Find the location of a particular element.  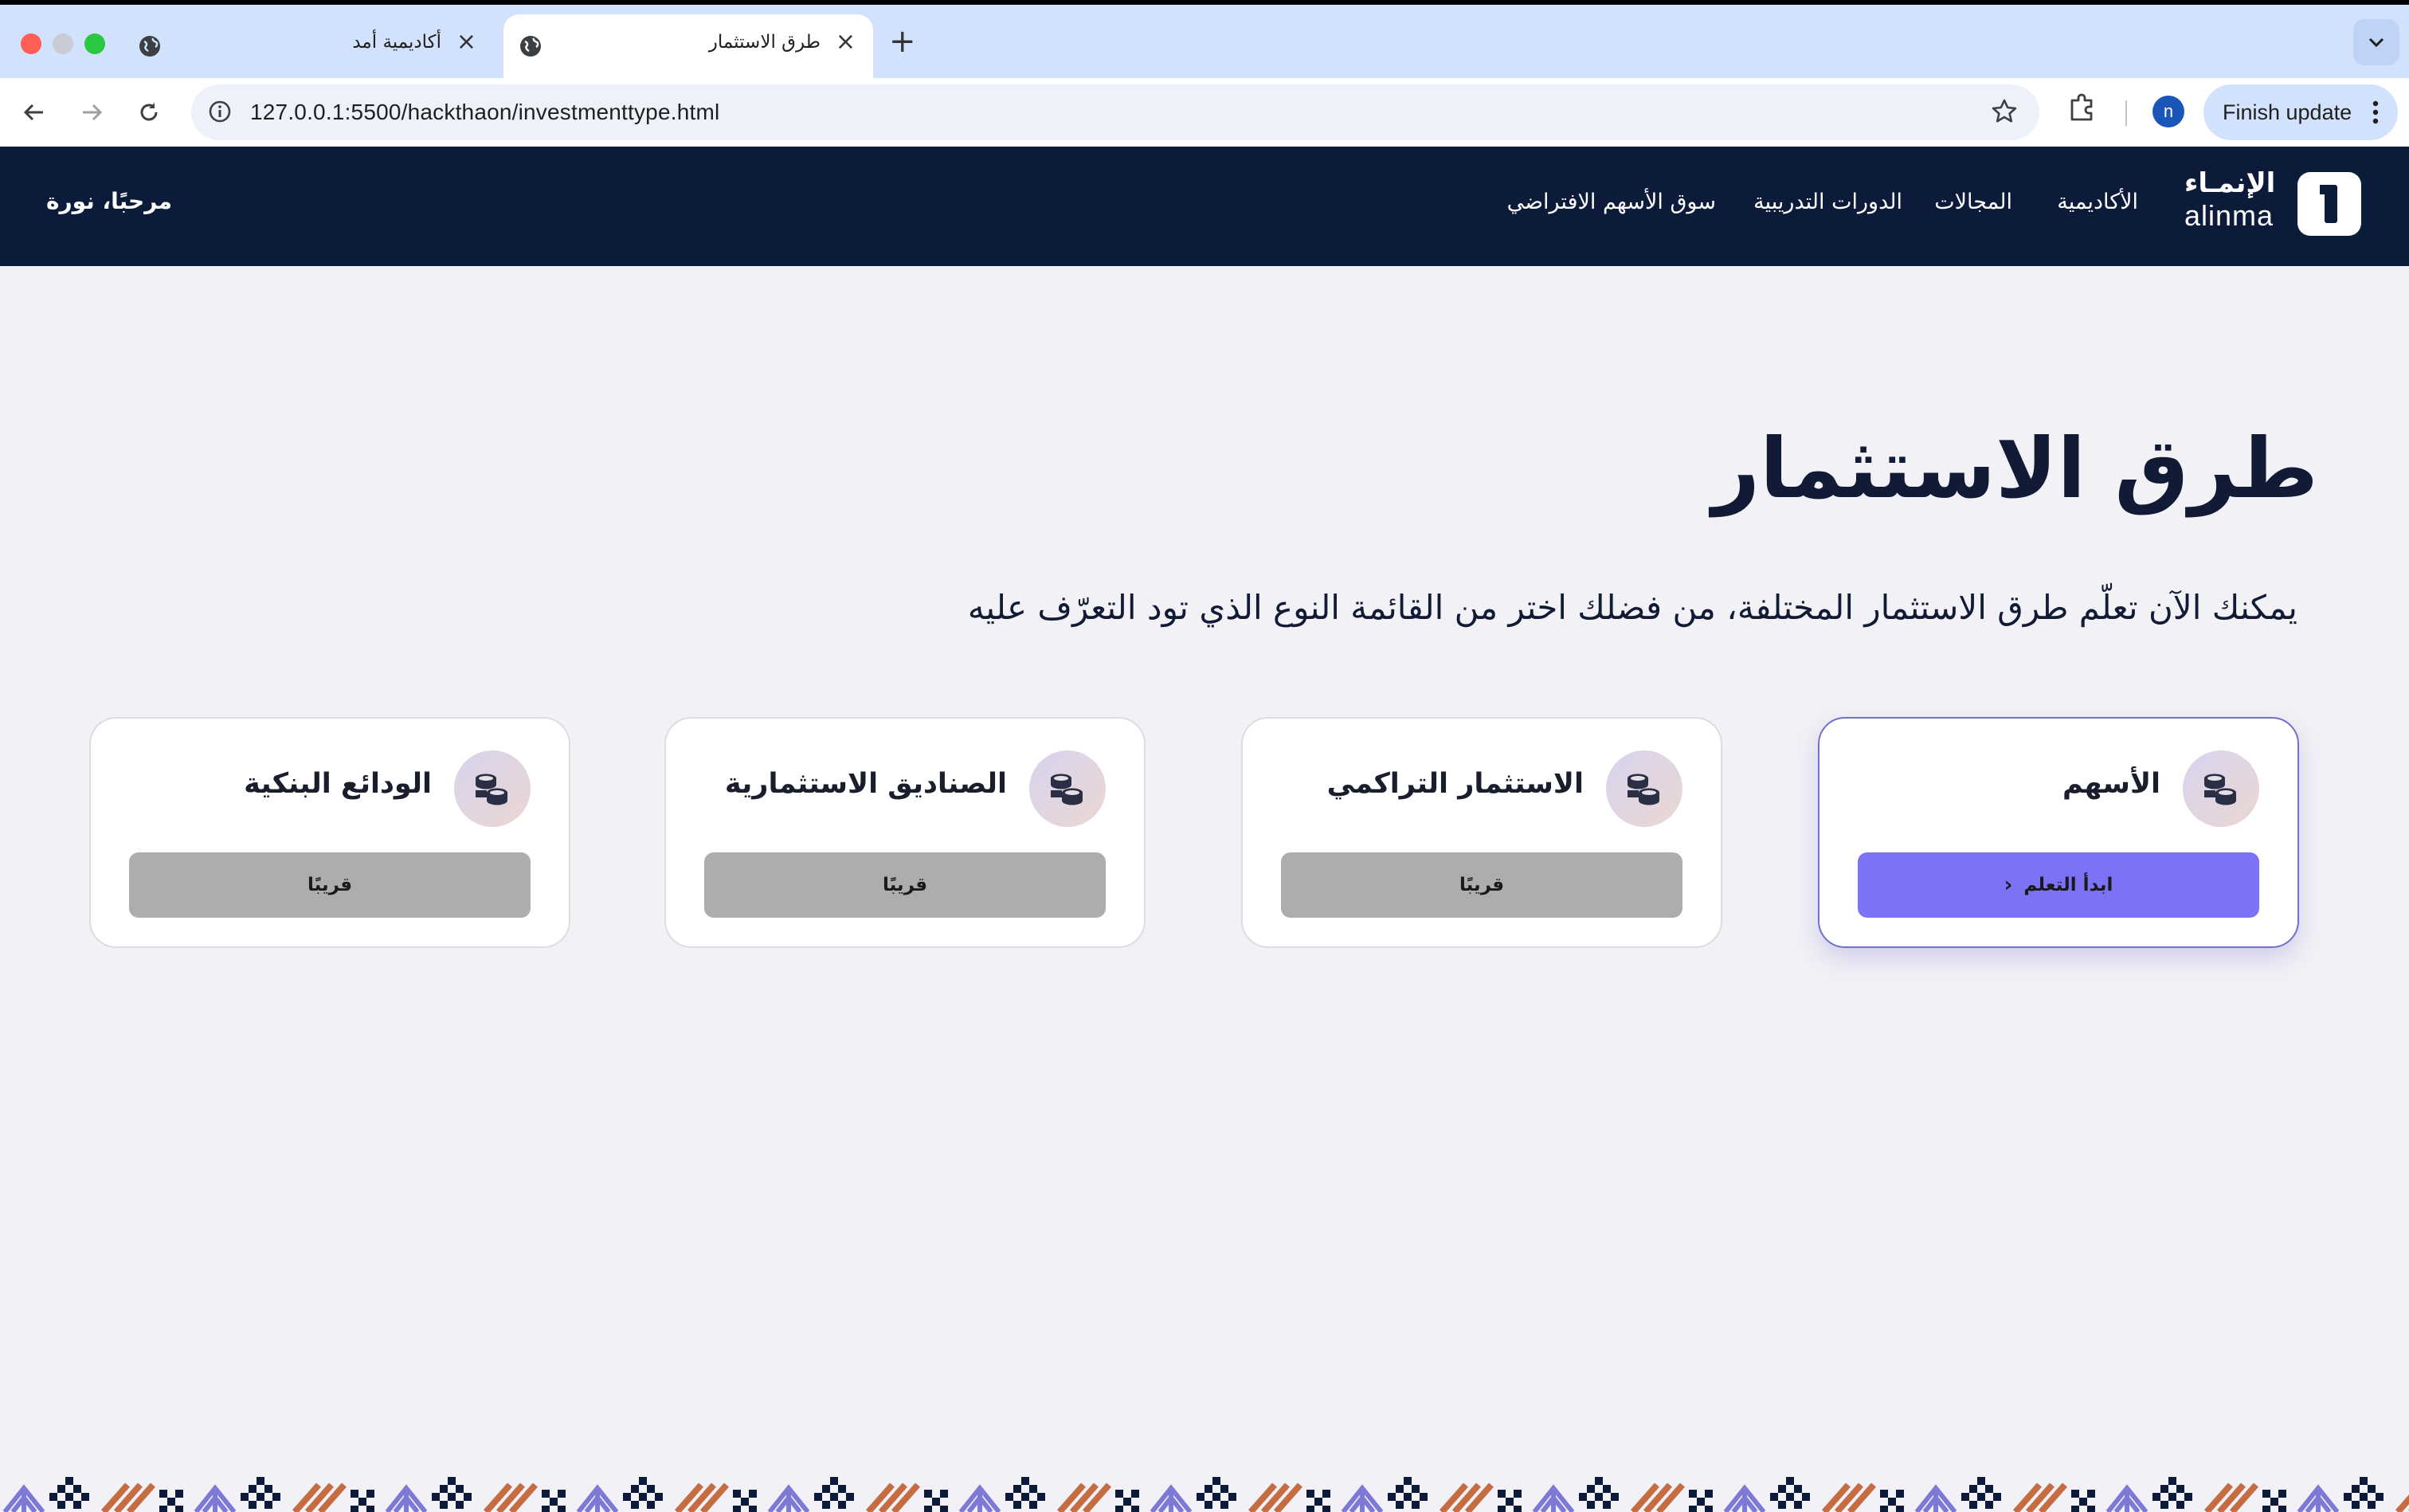

card-title: الصناديق الاستثمارية is located at coordinates (865, 784).